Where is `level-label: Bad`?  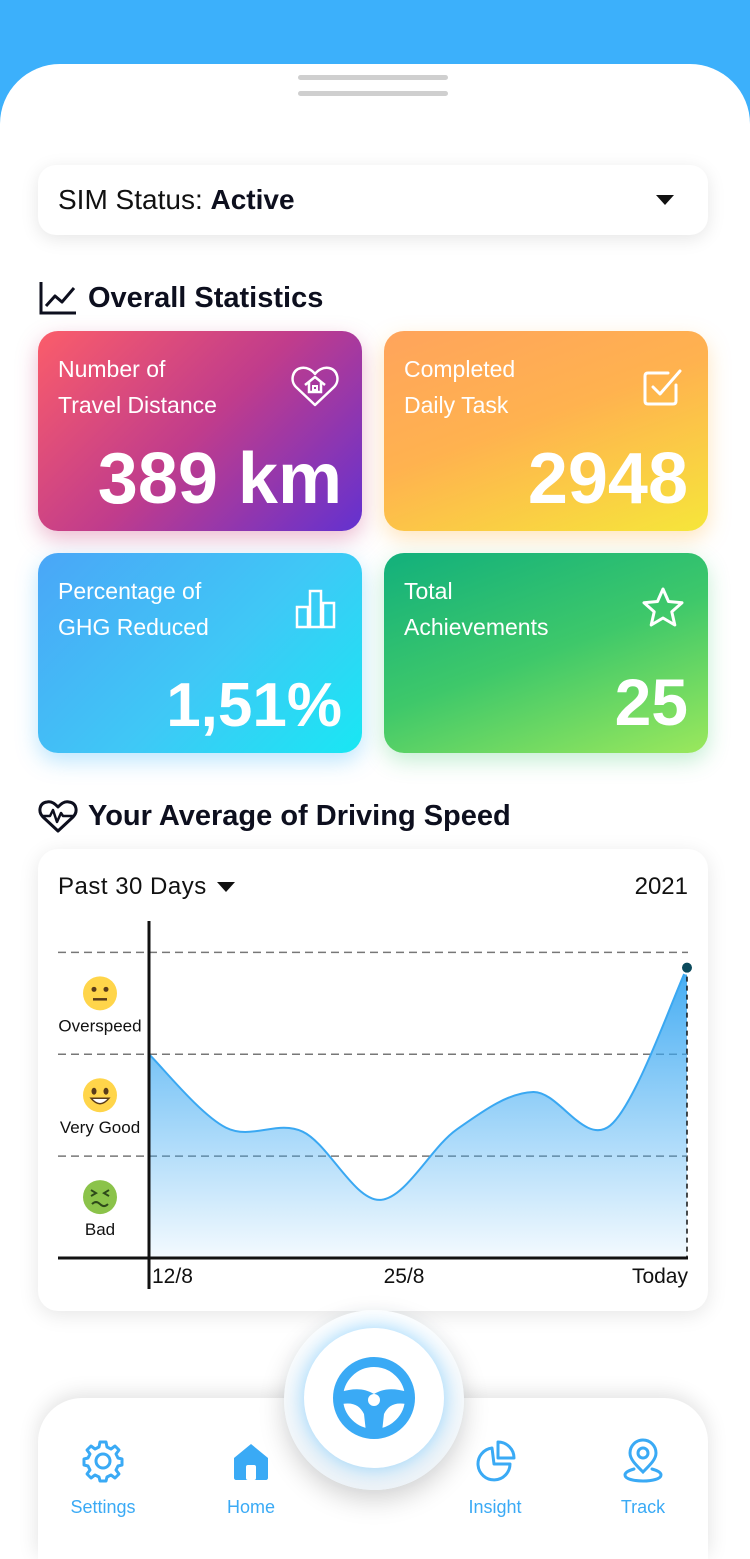
level-label: Bad is located at coordinates (100, 1229).